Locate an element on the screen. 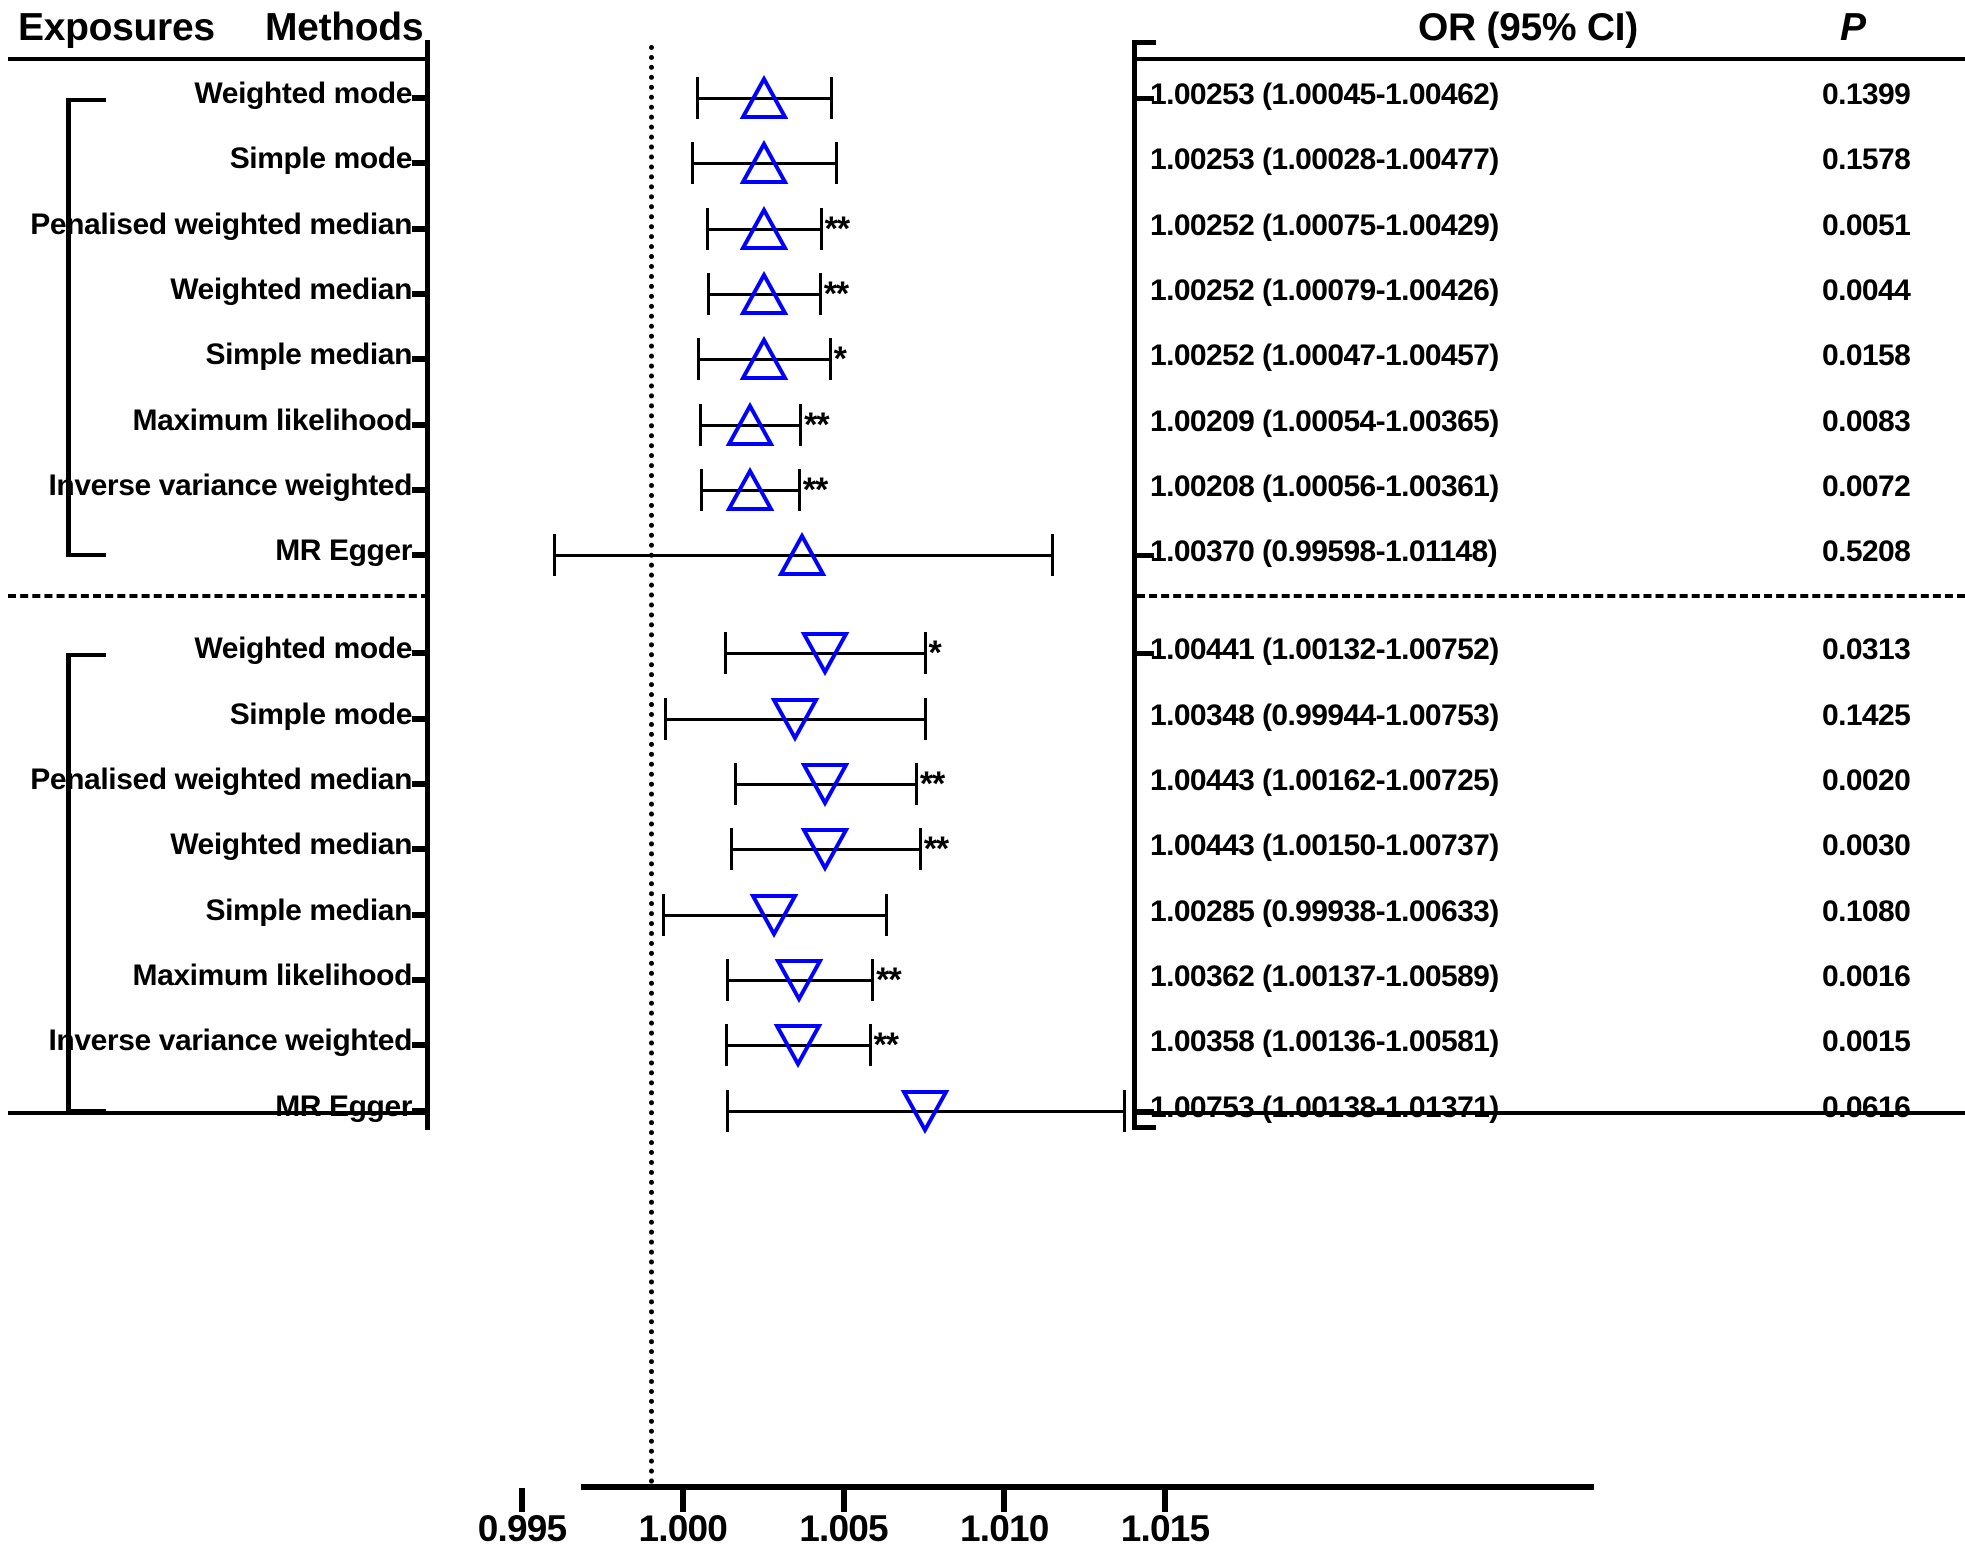 This screenshot has width=1965, height=1559. p-value: 0.0313 is located at coordinates (1866, 650).